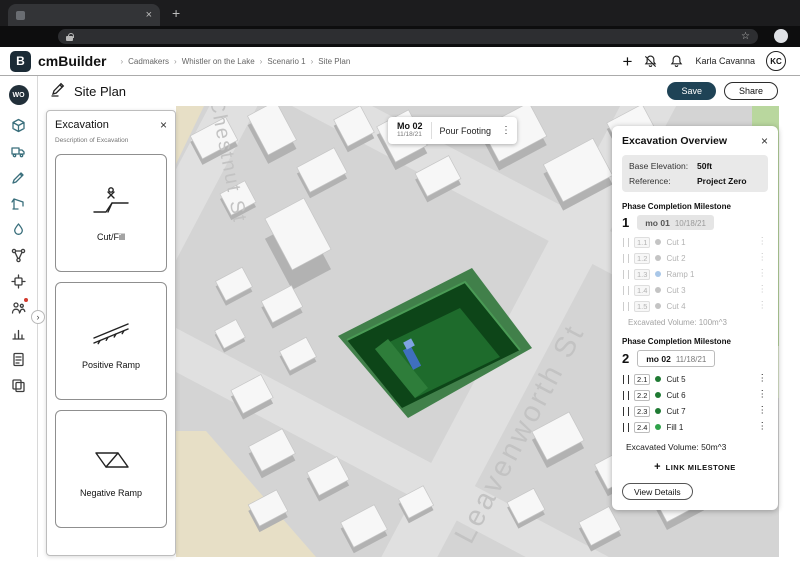  Describe the element at coordinates (642, 290) in the screenshot. I see `phase-id: 1.4` at that location.